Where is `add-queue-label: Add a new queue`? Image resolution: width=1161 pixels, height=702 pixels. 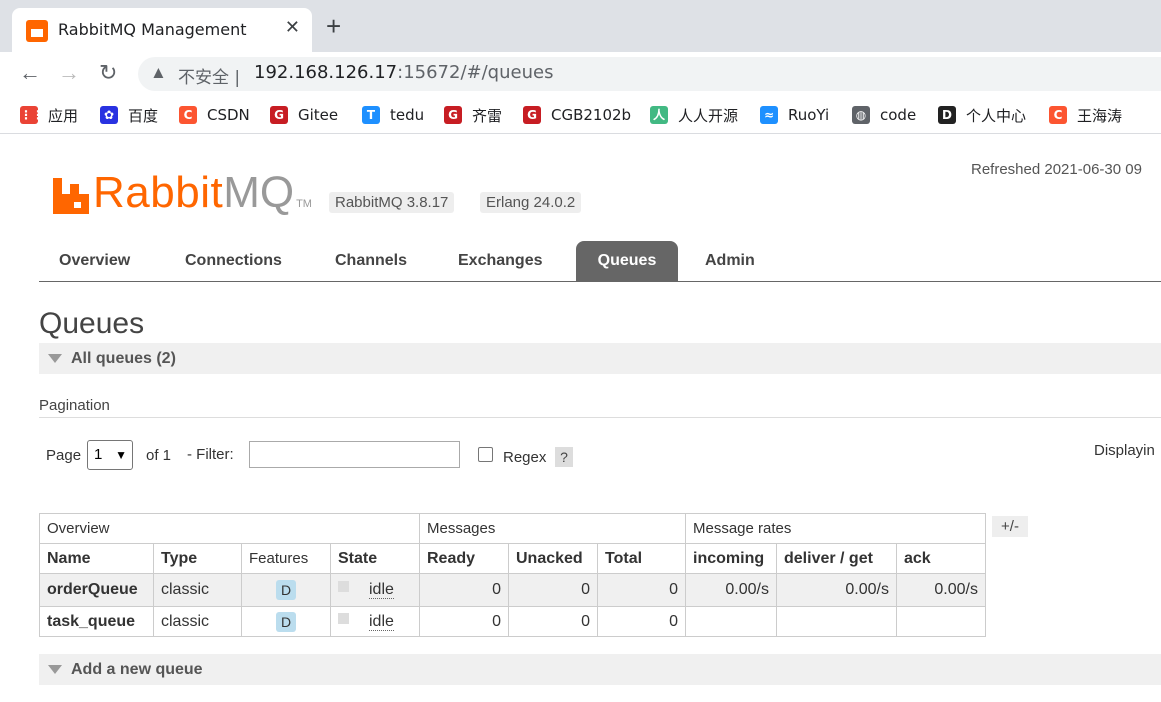 add-queue-label: Add a new queue is located at coordinates (137, 669).